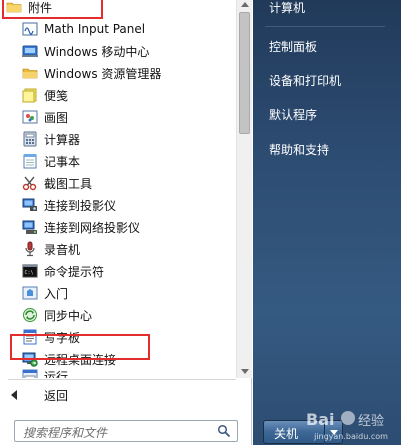 This screenshot has width=401, height=445. What do you see at coordinates (224, 431) in the screenshot?
I see `search-icon` at bounding box center [224, 431].